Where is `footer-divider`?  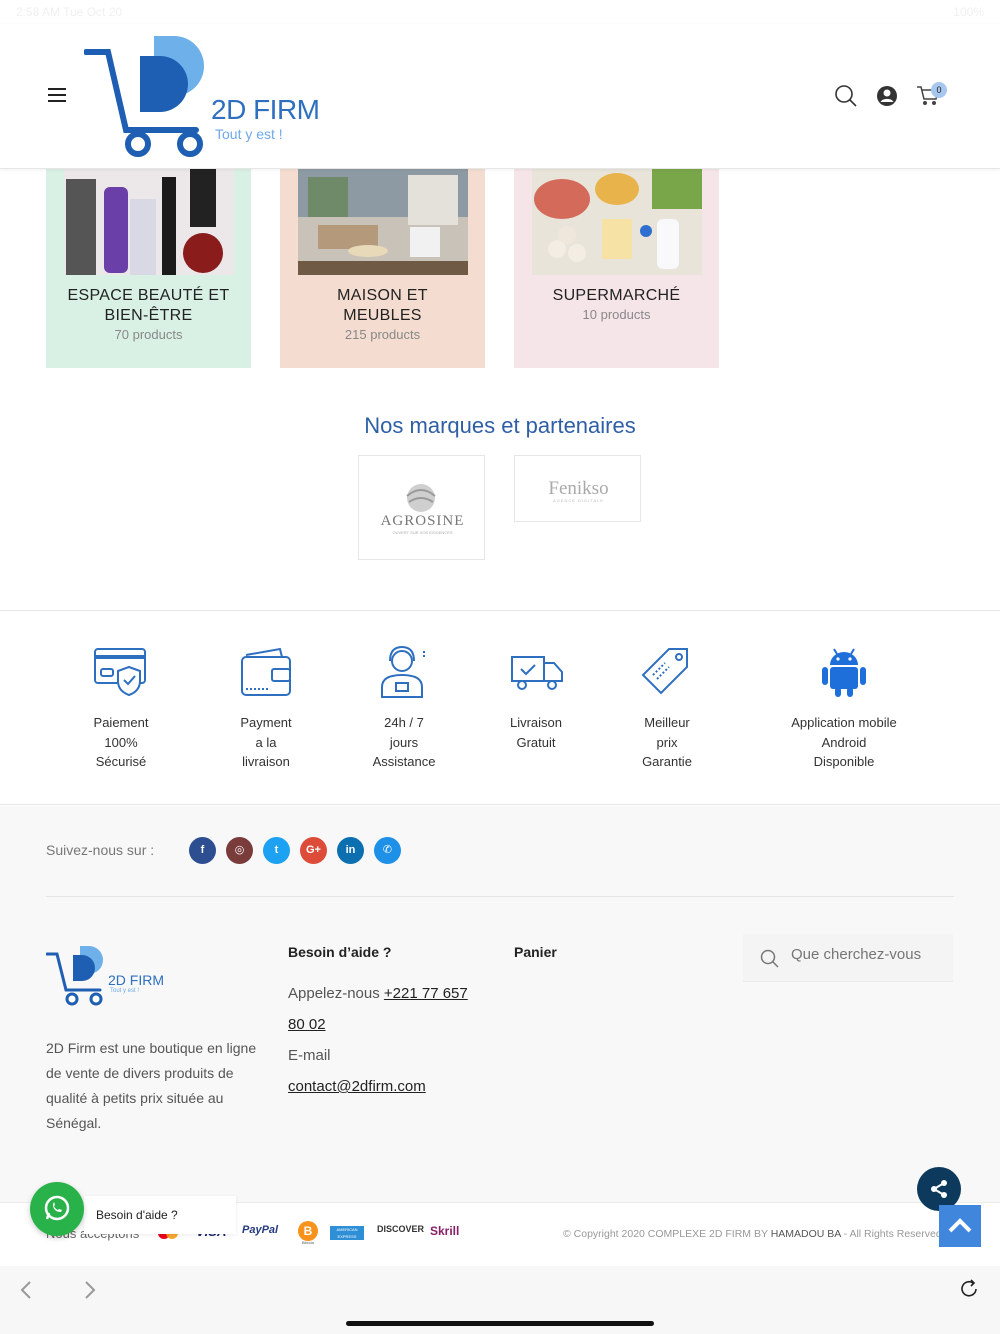
footer-divider is located at coordinates (500, 896).